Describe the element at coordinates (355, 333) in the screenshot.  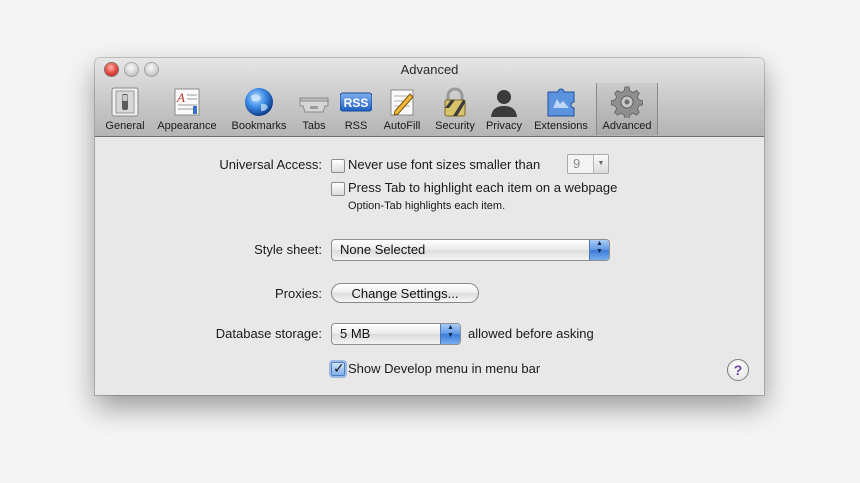
I see `database-storage-value: 5 MB` at that location.